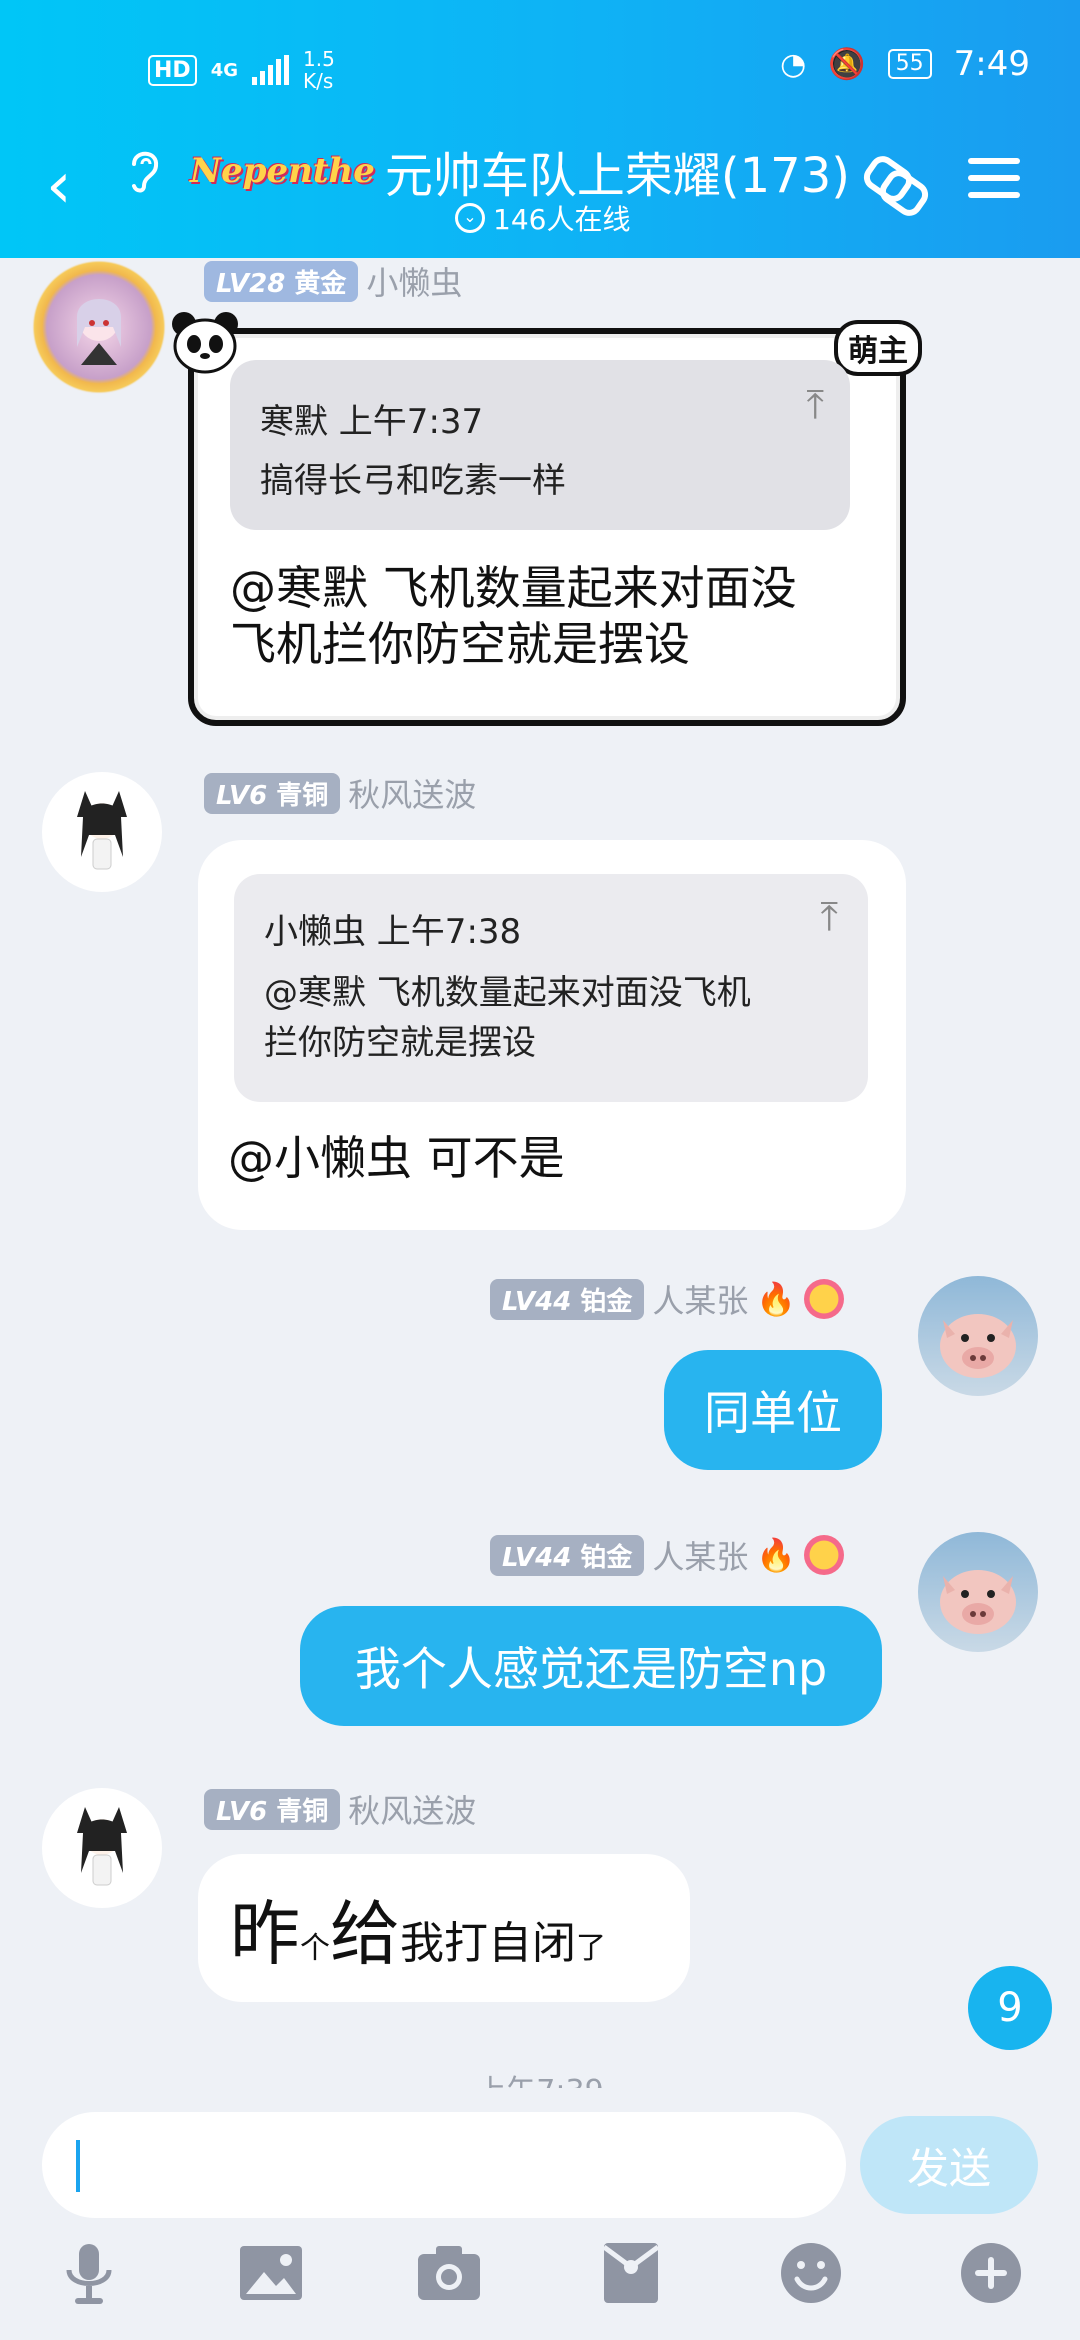  I want to click on message-item: LV44 铂金 人某张 🔥 我个人感觉还是防空np, so click(540, 1632).